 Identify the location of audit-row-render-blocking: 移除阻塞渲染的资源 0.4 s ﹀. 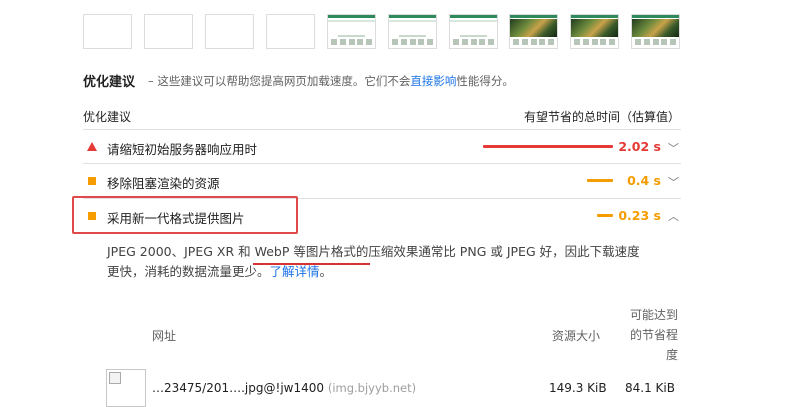
(382, 181).